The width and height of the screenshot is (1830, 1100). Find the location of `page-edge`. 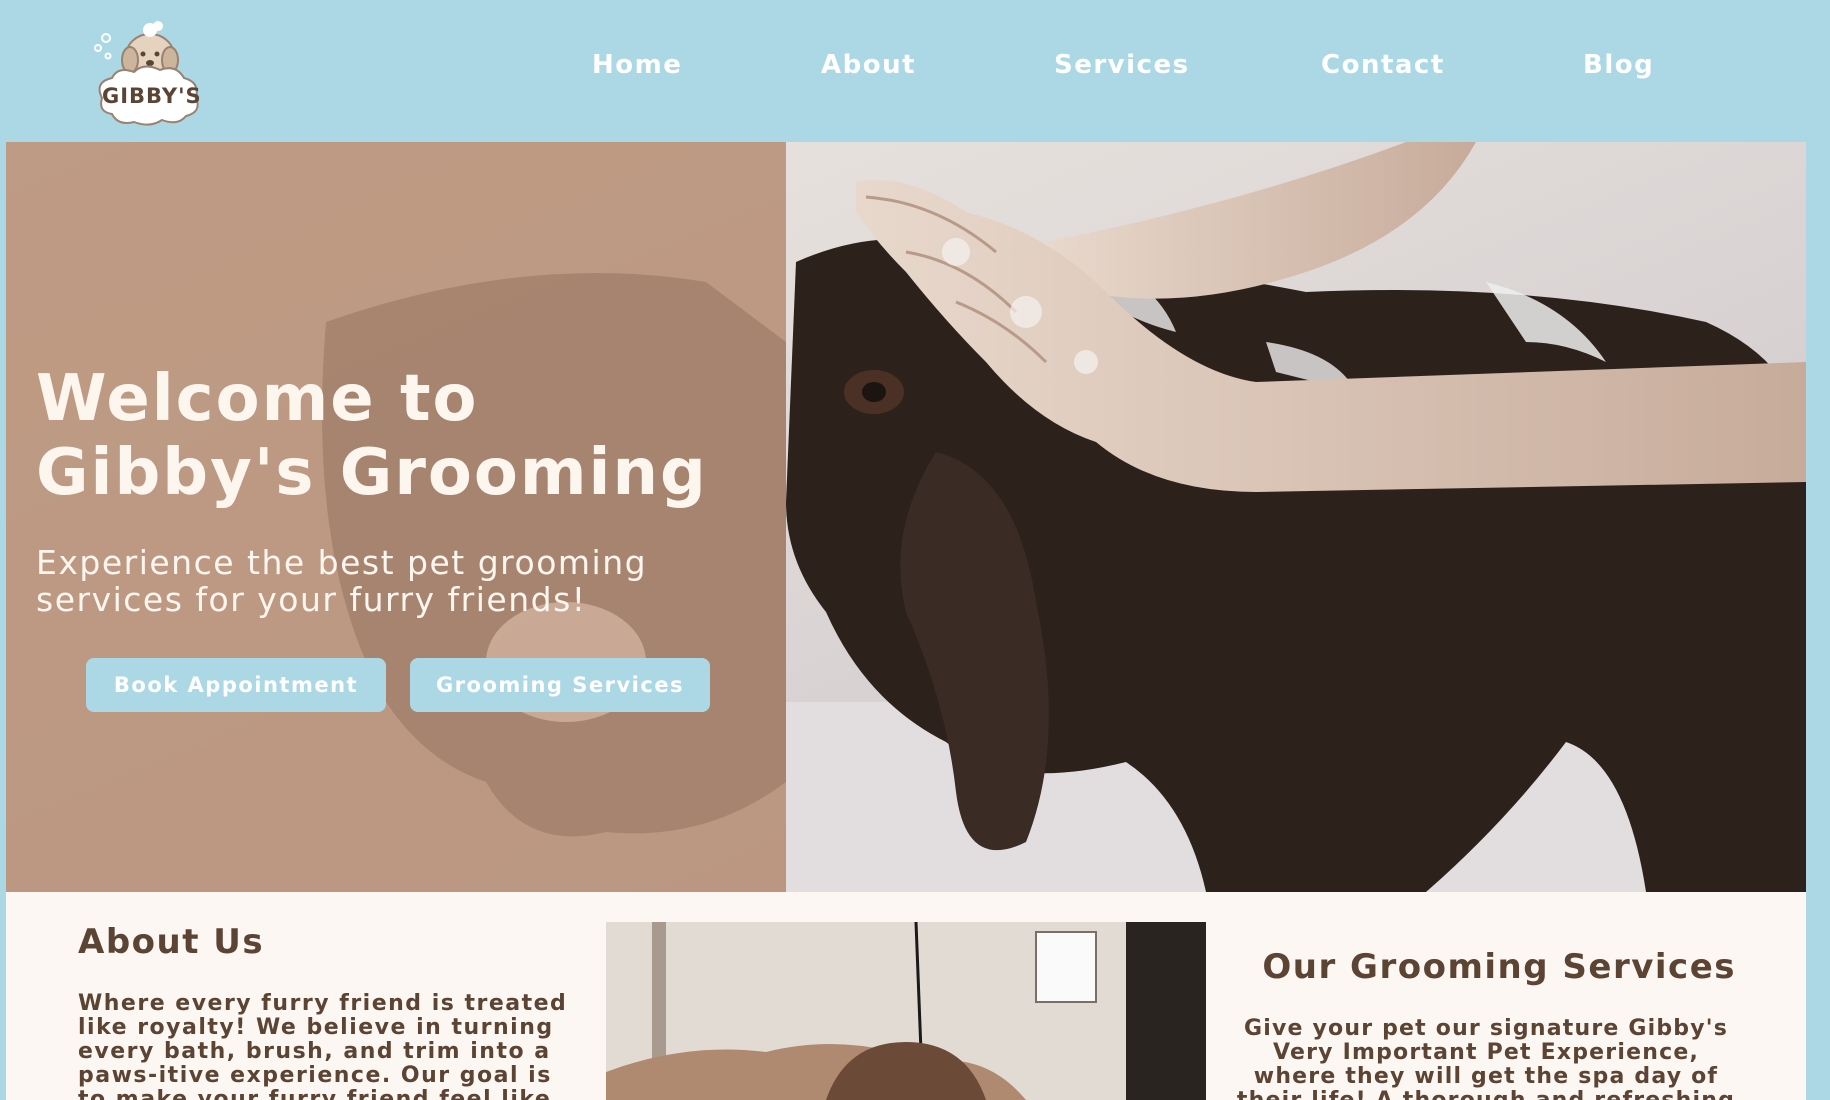

page-edge is located at coordinates (1818, 621).